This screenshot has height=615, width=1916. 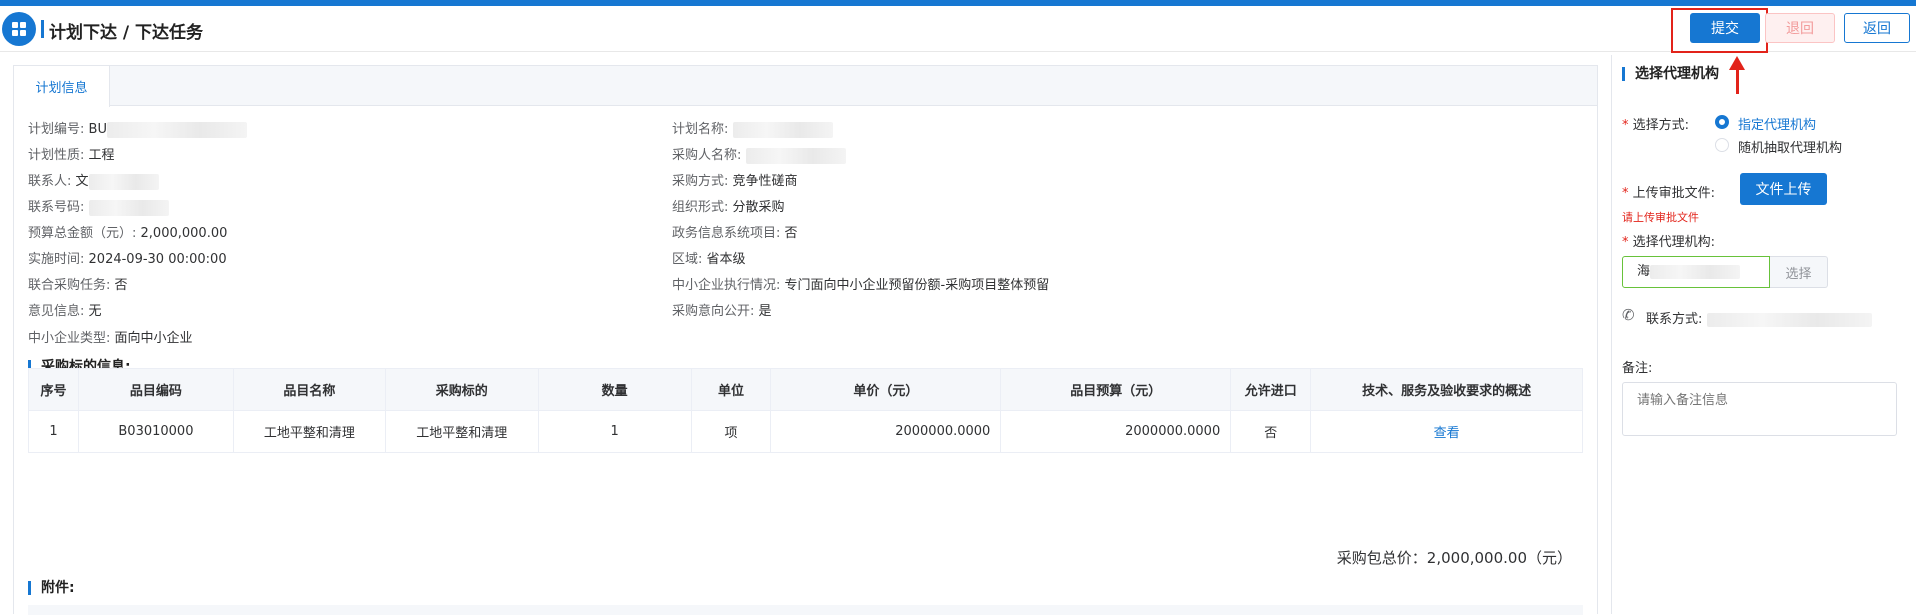 I want to click on tab-plan-info: 计划信息, so click(x=62, y=86).